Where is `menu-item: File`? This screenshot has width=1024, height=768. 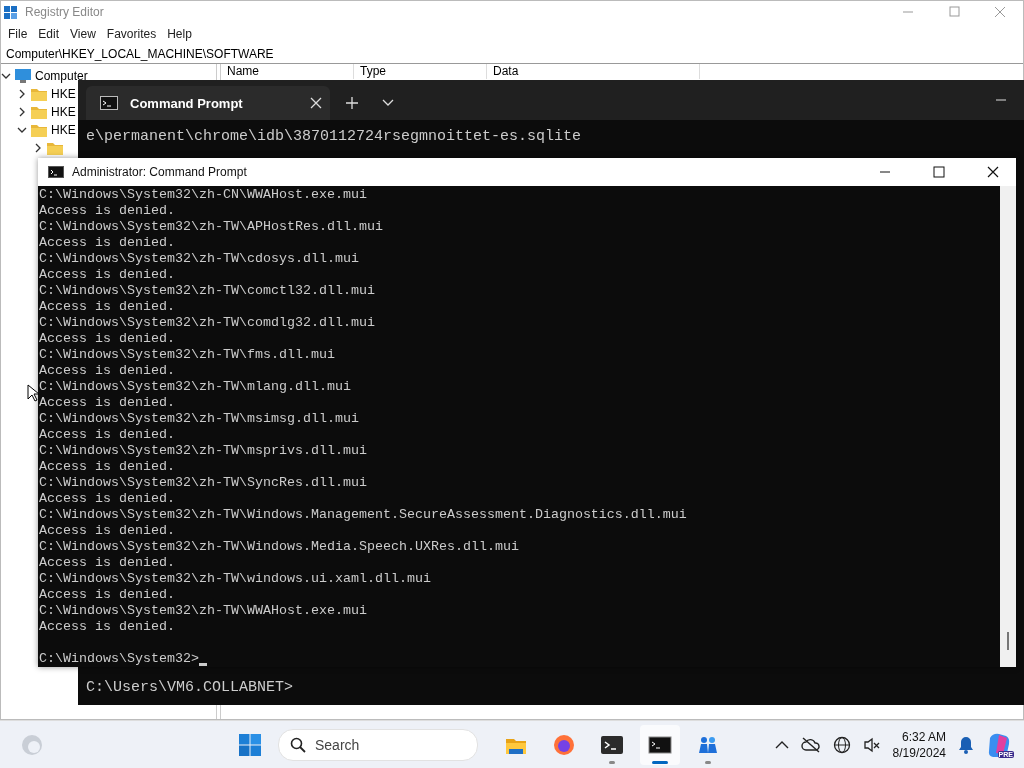 menu-item: File is located at coordinates (18, 34).